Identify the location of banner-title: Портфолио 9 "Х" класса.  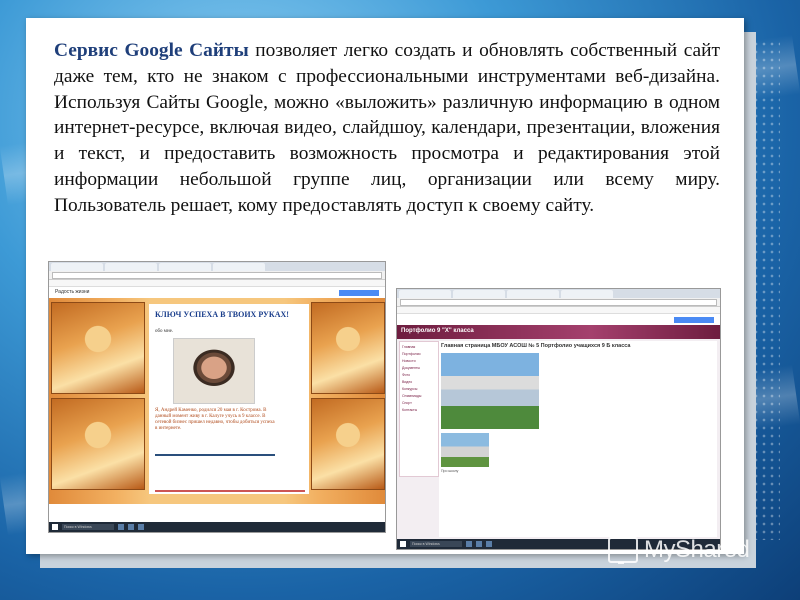
(437, 331).